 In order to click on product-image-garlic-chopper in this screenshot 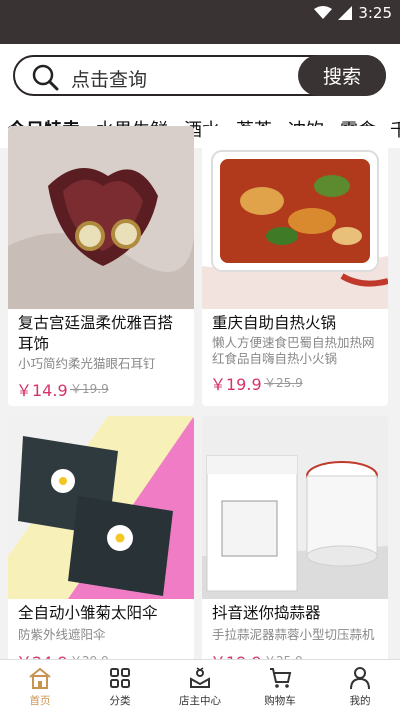, I will do `click(295, 507)`.